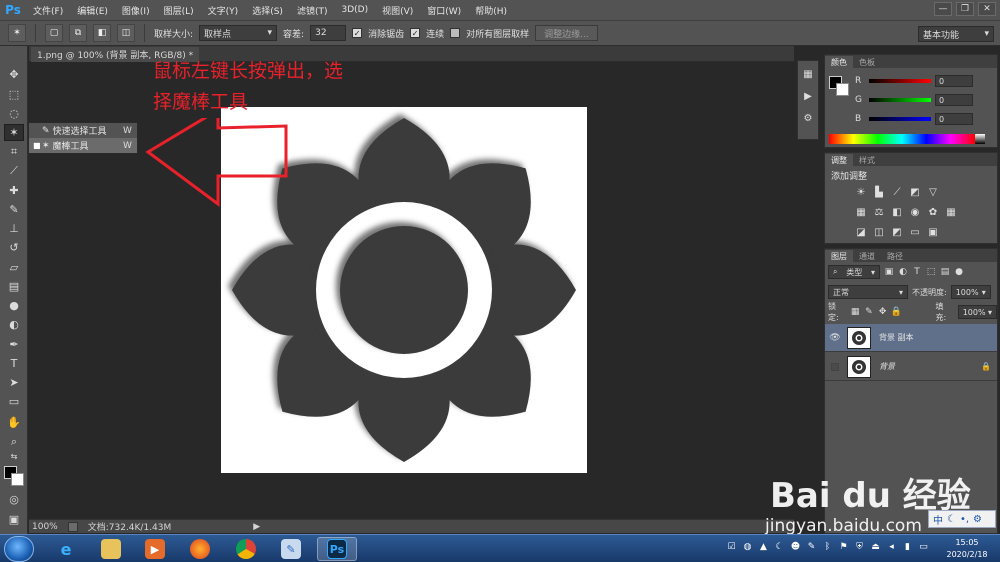 The image size is (1000, 562). What do you see at coordinates (861, 212) in the screenshot?
I see `hue-saturation-icon: ▦` at bounding box center [861, 212].